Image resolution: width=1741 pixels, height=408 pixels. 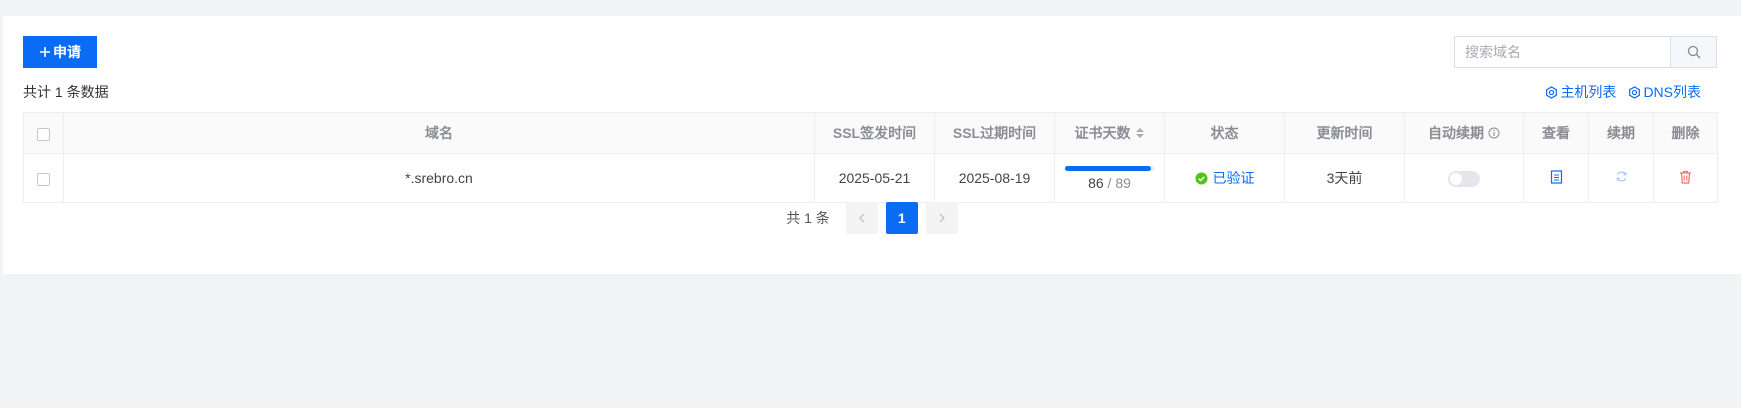 What do you see at coordinates (1201, 178) in the screenshot?
I see `check-circle-icon` at bounding box center [1201, 178].